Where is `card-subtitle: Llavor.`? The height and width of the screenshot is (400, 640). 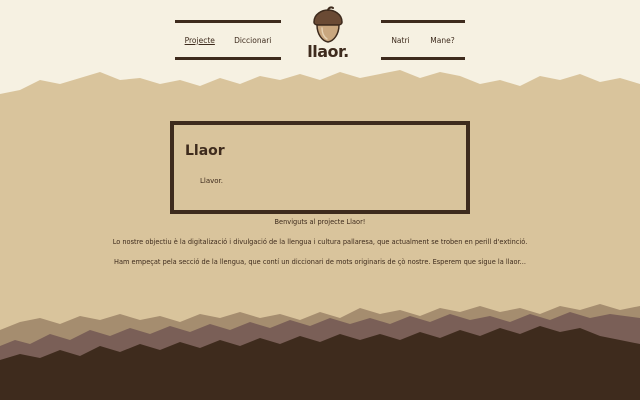 card-subtitle: Llavor. is located at coordinates (212, 181).